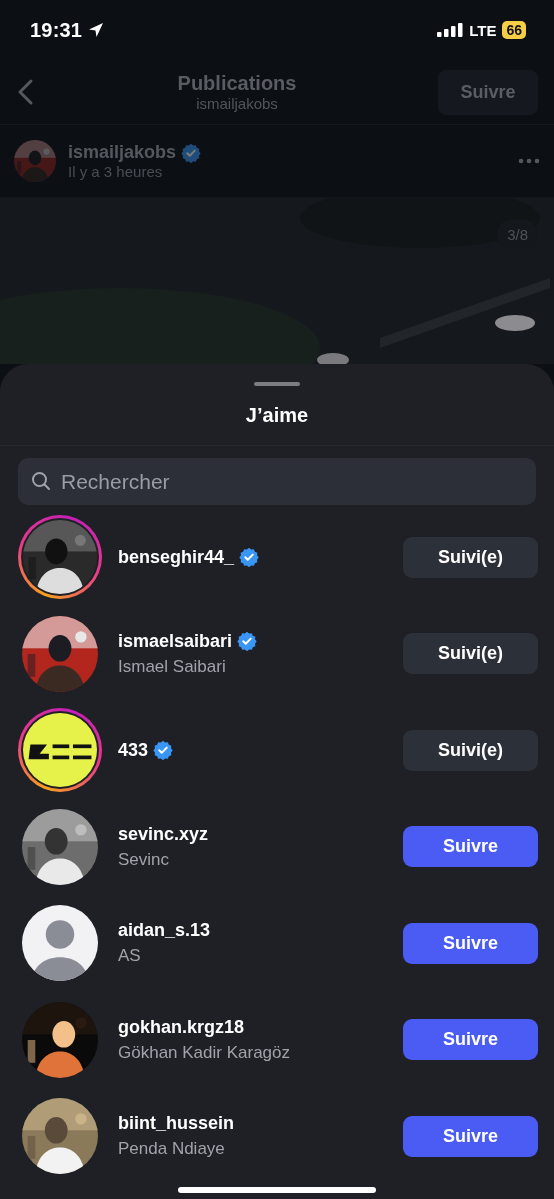 The width and height of the screenshot is (554, 1199). I want to click on search-icon, so click(41, 481).